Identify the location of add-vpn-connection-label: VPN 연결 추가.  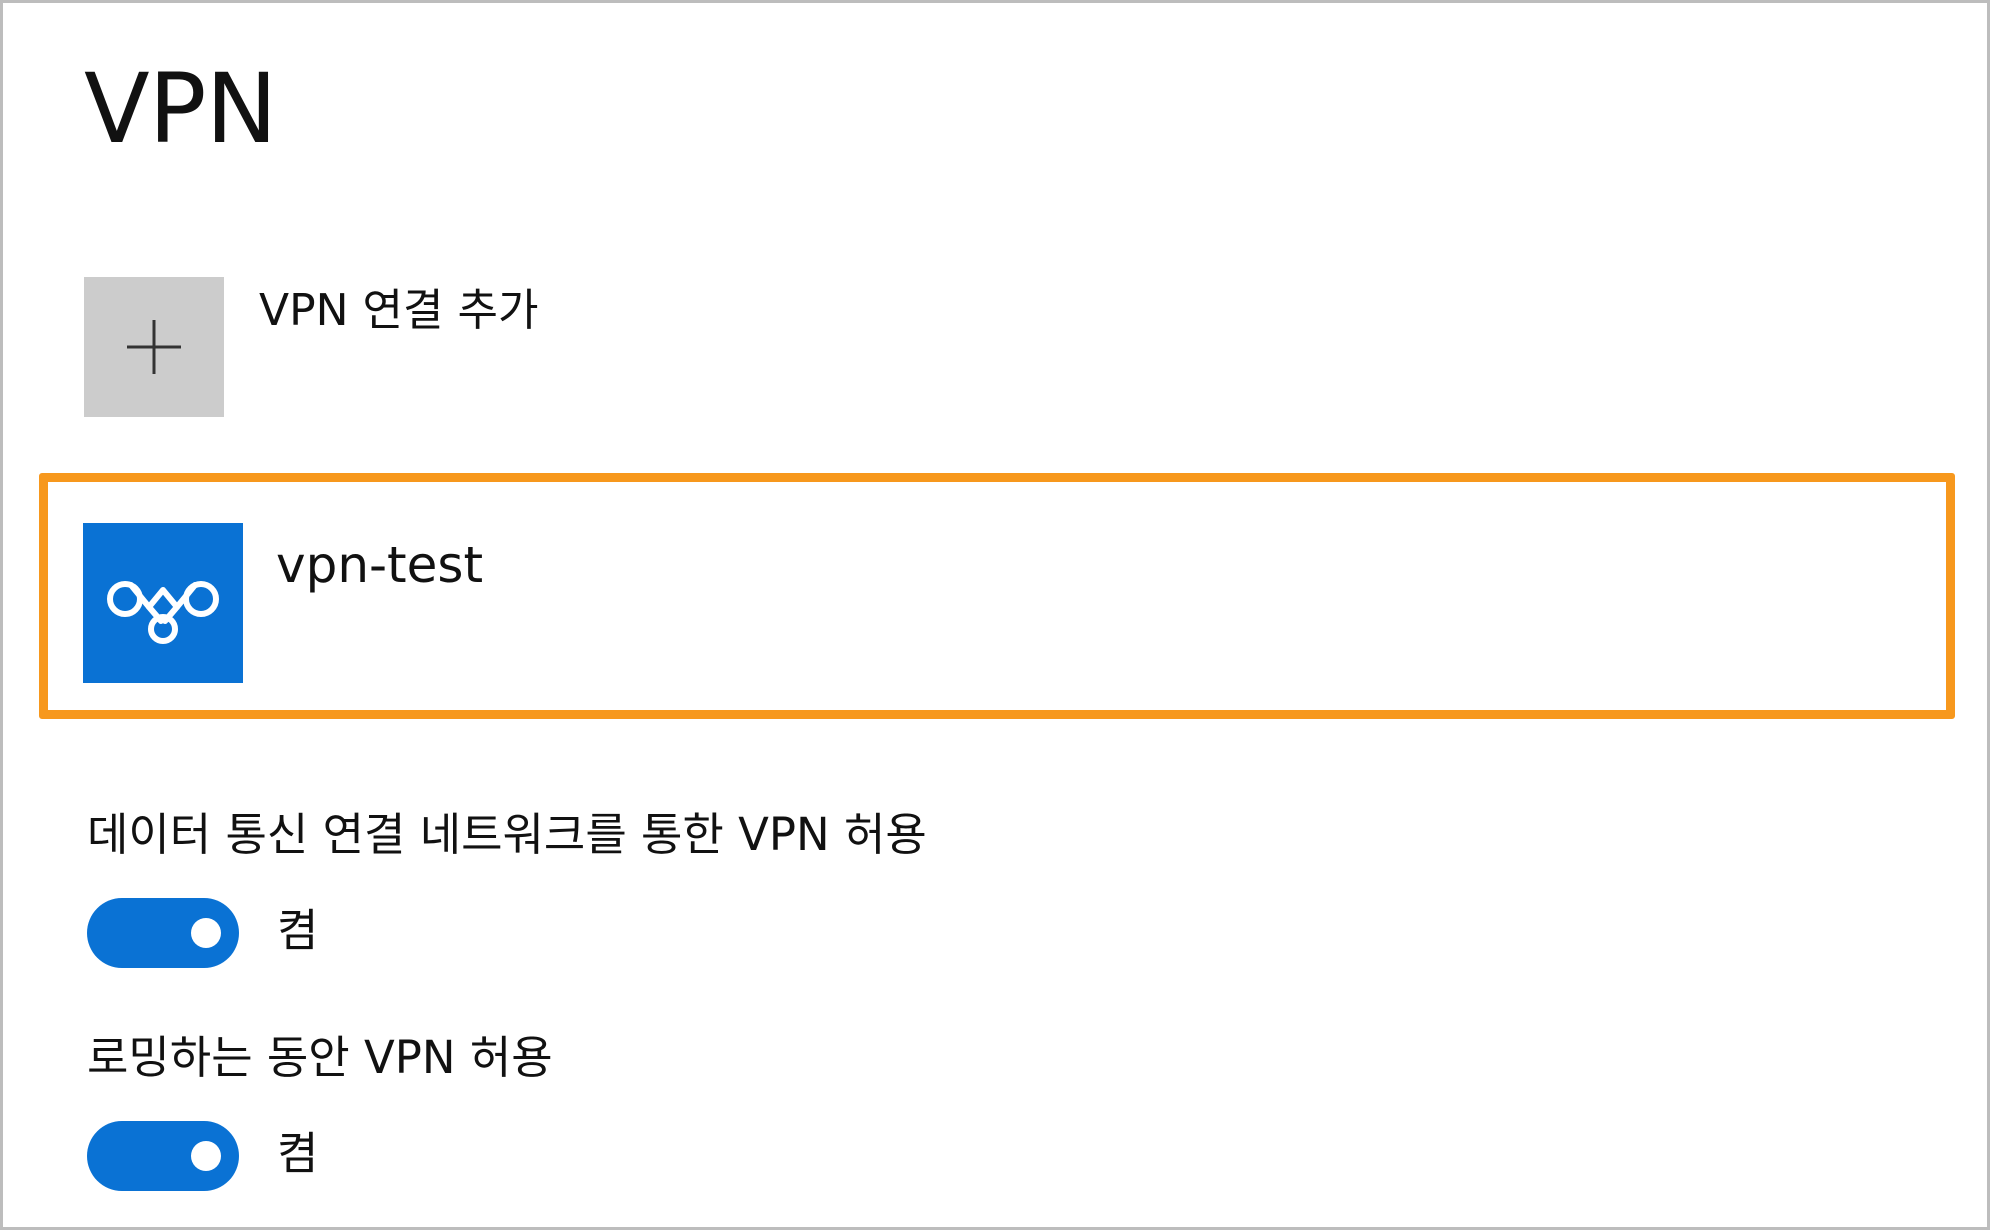
(399, 310).